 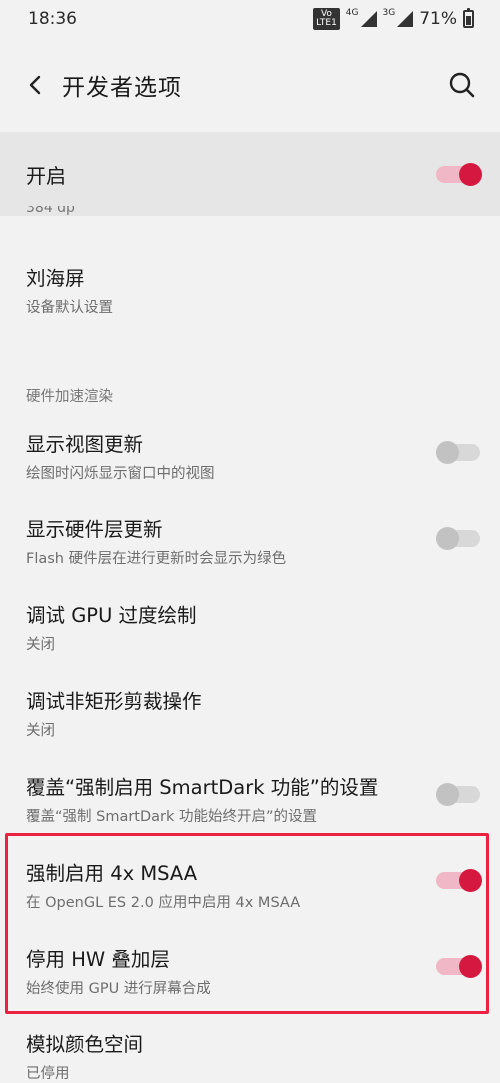 I want to click on setting-title: 显示视图更新, so click(x=85, y=444).